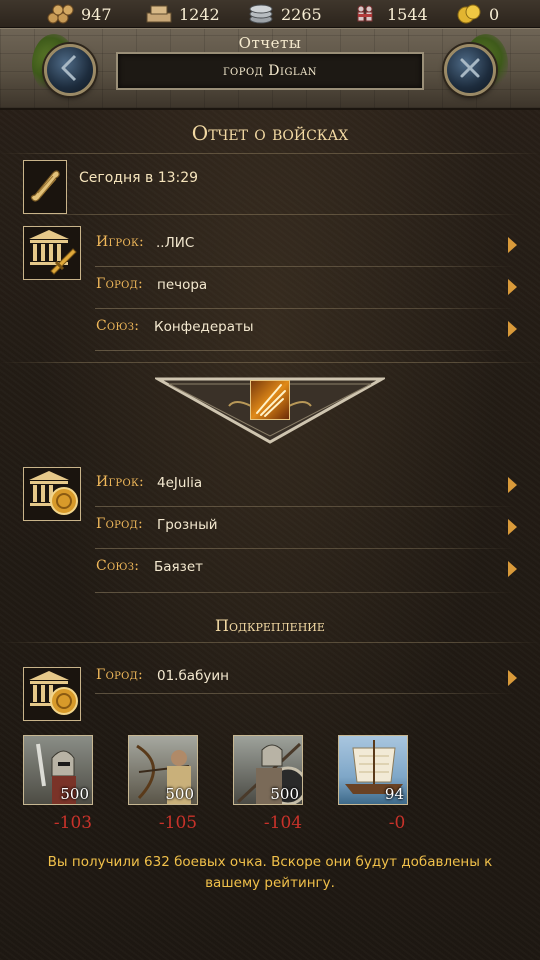 This screenshot has height=960, width=540. I want to click on scroll-icon, so click(45, 187).